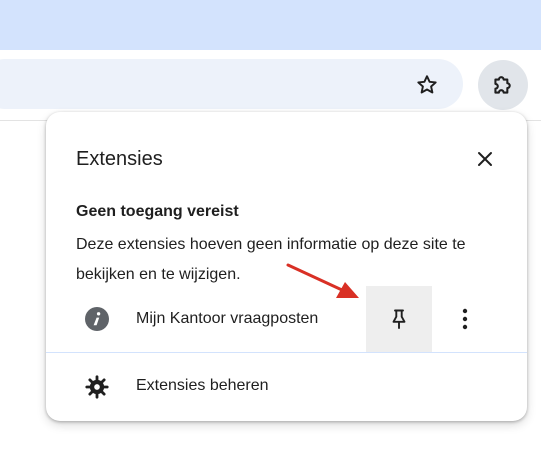  I want to click on address-bar, so click(231, 84).